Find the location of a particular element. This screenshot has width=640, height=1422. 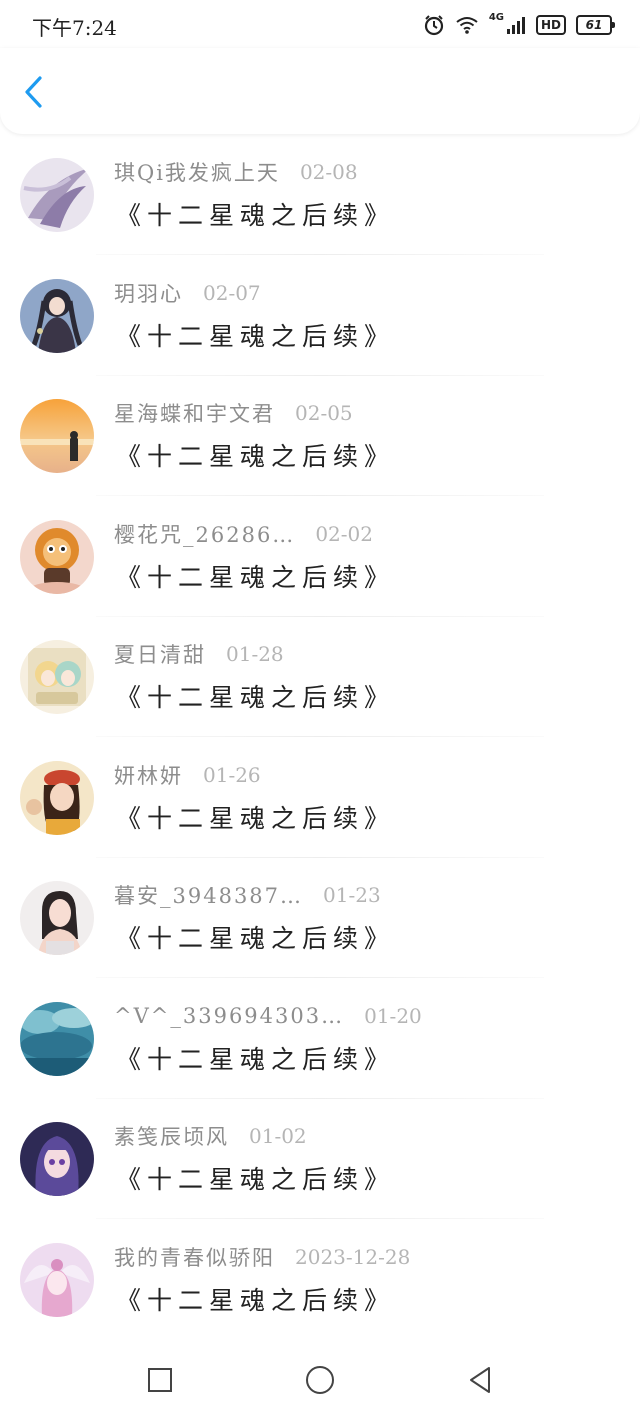

username: 妍林妍 is located at coordinates (148, 775).